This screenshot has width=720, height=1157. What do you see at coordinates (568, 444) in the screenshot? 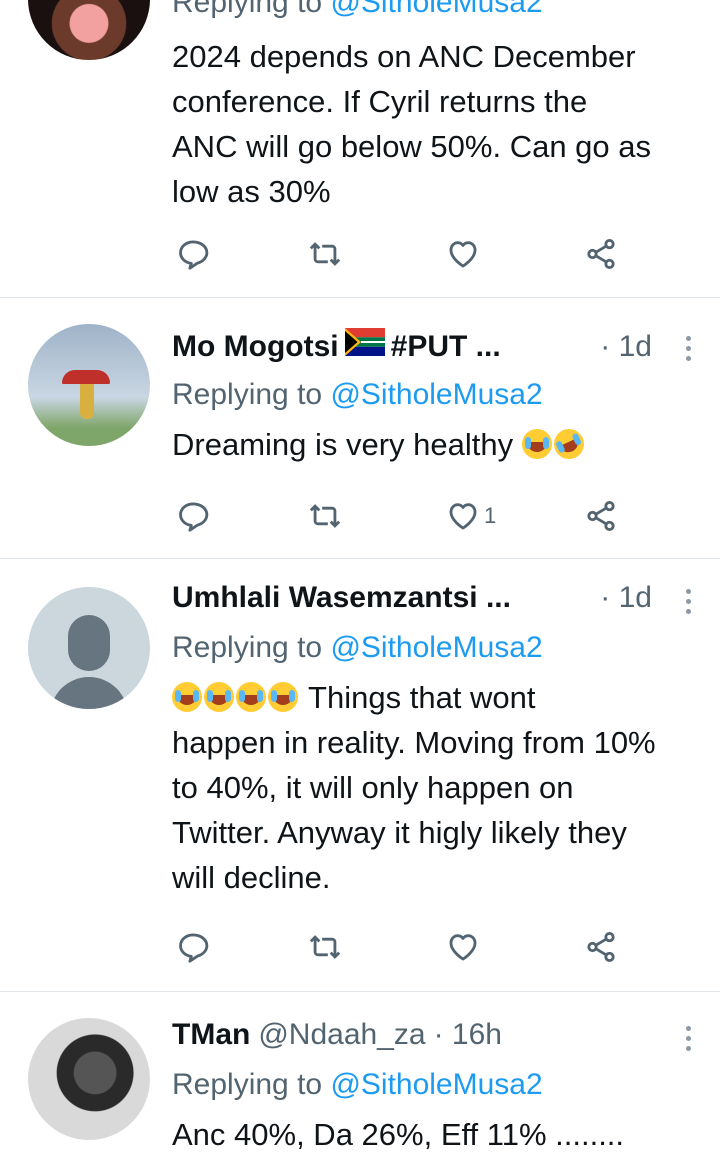
I see `rofl-emoji-icon` at bounding box center [568, 444].